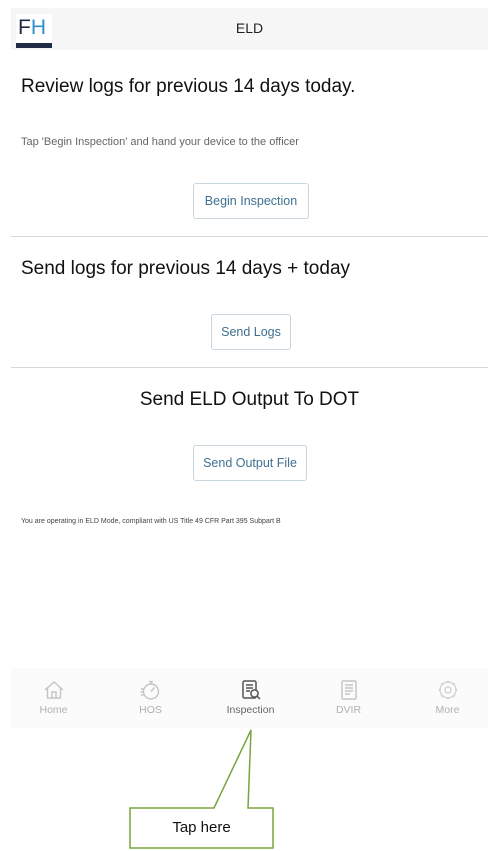 Image resolution: width=490 pixels, height=851 pixels. I want to click on document-icon, so click(349, 690).